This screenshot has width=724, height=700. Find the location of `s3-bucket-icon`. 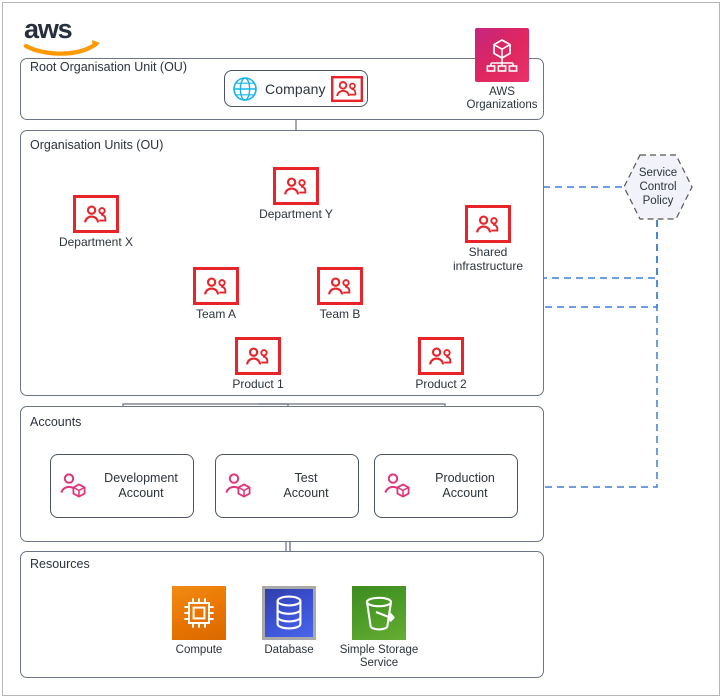

s3-bucket-icon is located at coordinates (379, 613).